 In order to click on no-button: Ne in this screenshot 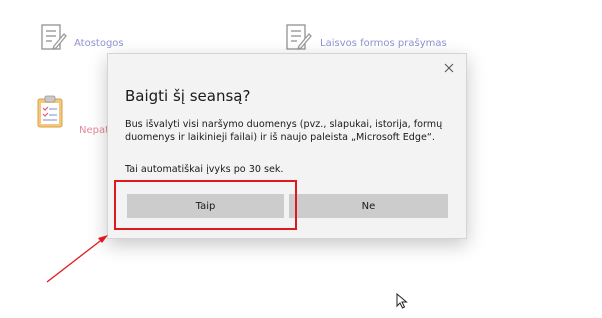, I will do `click(368, 206)`.